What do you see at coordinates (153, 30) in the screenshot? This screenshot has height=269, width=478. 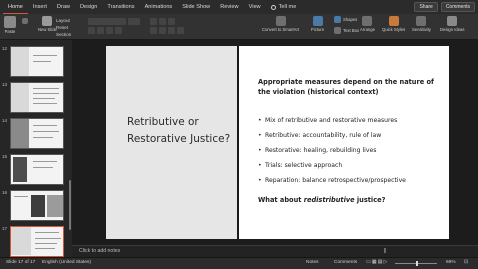 I see `align-left-icon` at bounding box center [153, 30].